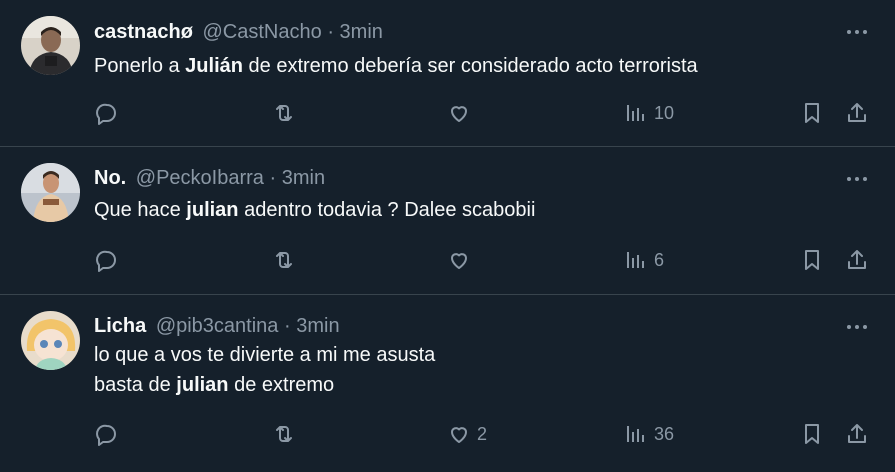  What do you see at coordinates (140, 66) in the screenshot?
I see `text-segment: Ponerlo a` at bounding box center [140, 66].